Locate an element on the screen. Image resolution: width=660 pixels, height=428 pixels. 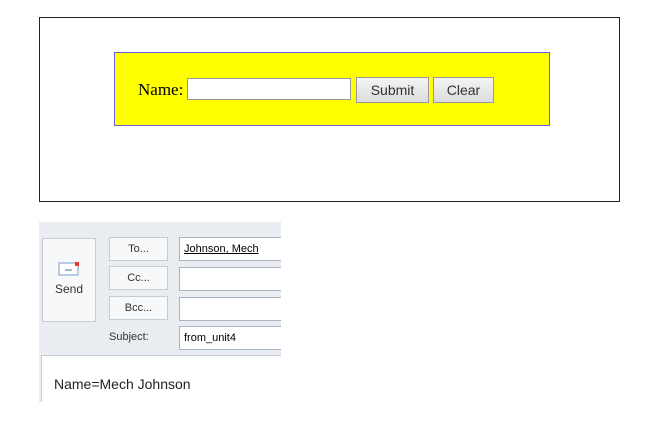
clear-button: Clear is located at coordinates (463, 90).